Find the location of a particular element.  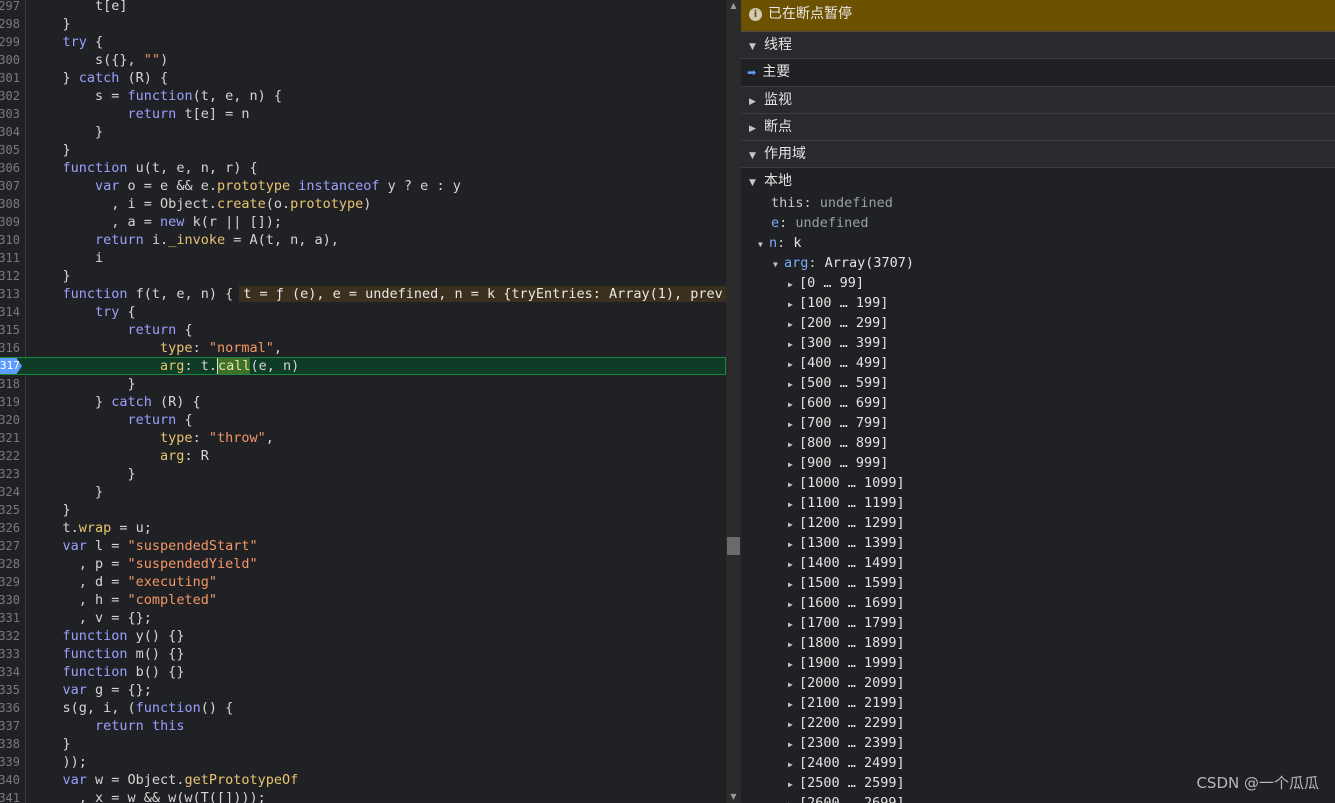

code-line: 330 , h = "completed" is located at coordinates (363, 600).